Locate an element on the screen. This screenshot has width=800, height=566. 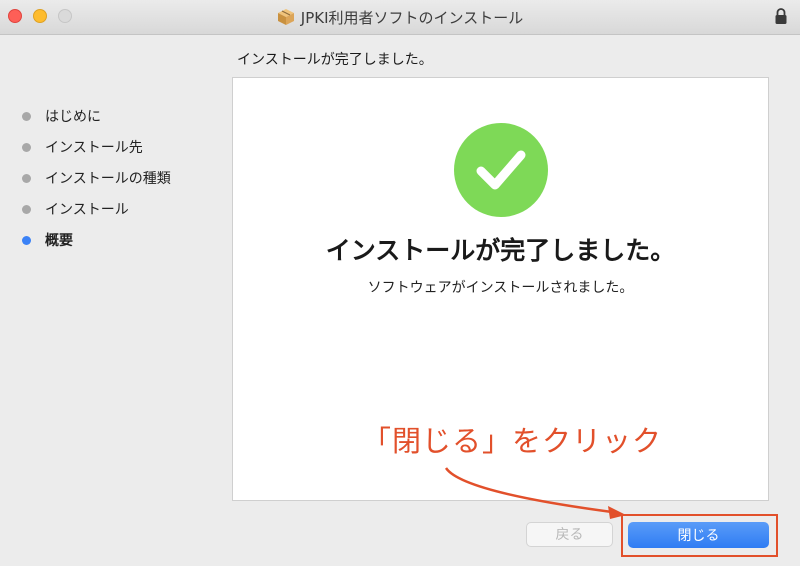
sidebar-item-summary: 概要 is located at coordinates (122, 245).